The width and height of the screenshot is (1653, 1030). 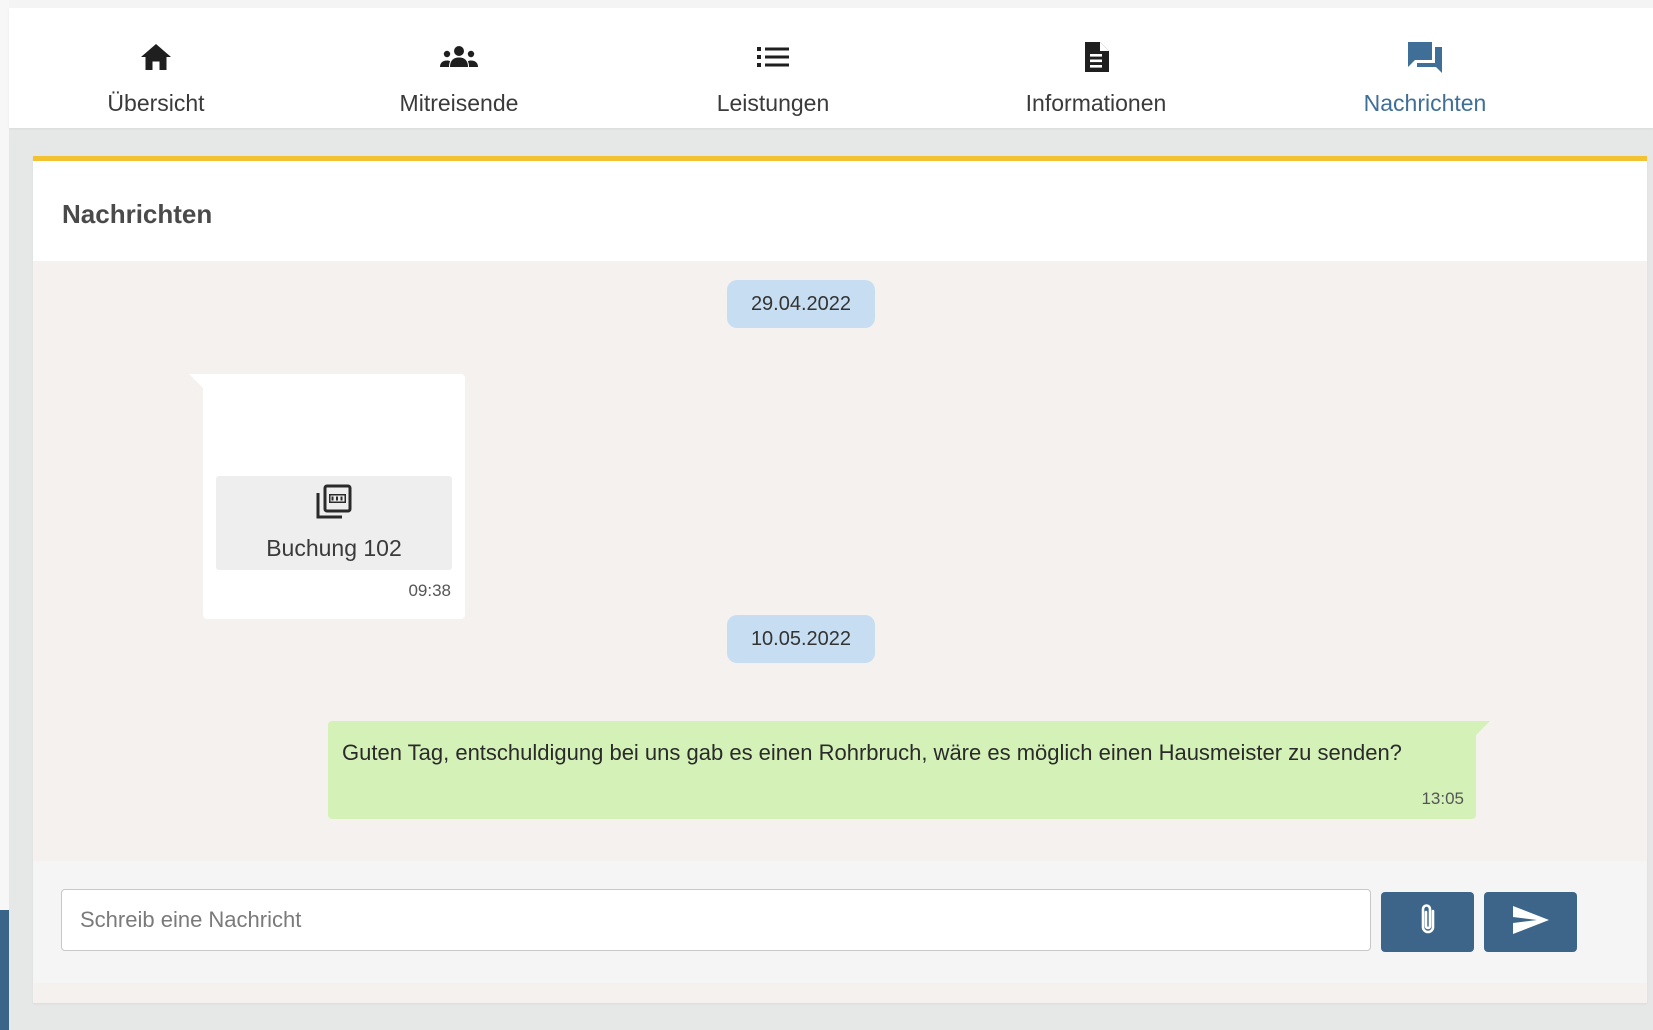 I want to click on send-button, so click(x=1530, y=922).